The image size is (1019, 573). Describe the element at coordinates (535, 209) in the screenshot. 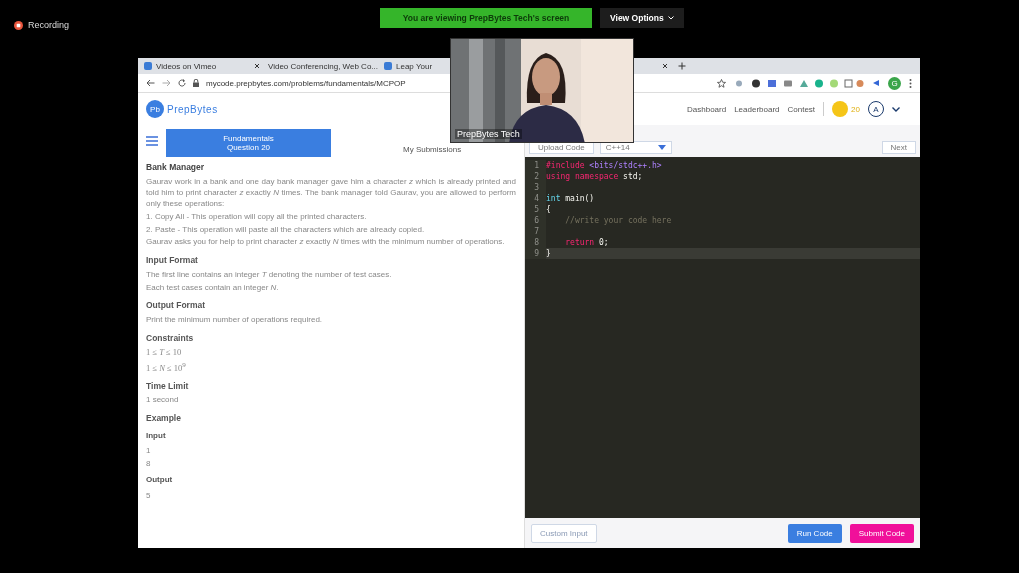

I see `line-number: 5` at that location.